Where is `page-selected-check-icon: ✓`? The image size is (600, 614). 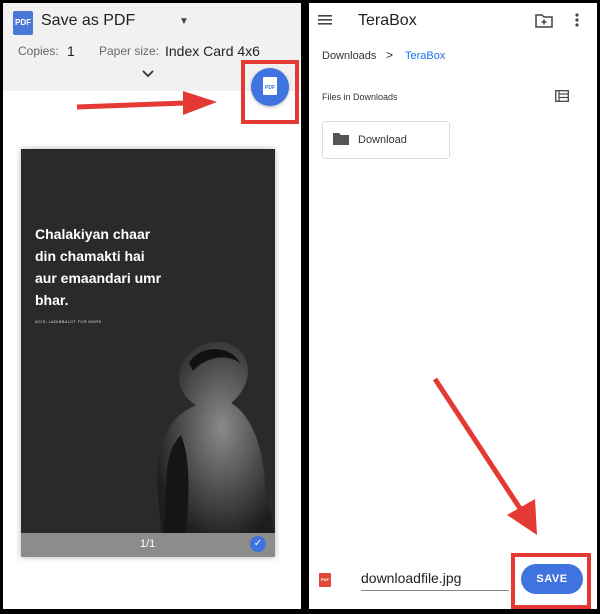 page-selected-check-icon: ✓ is located at coordinates (258, 544).